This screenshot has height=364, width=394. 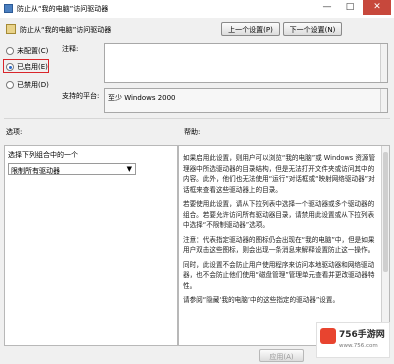 What do you see at coordinates (383, 100) in the screenshot?
I see `supported-scrollbar` at bounding box center [383, 100].